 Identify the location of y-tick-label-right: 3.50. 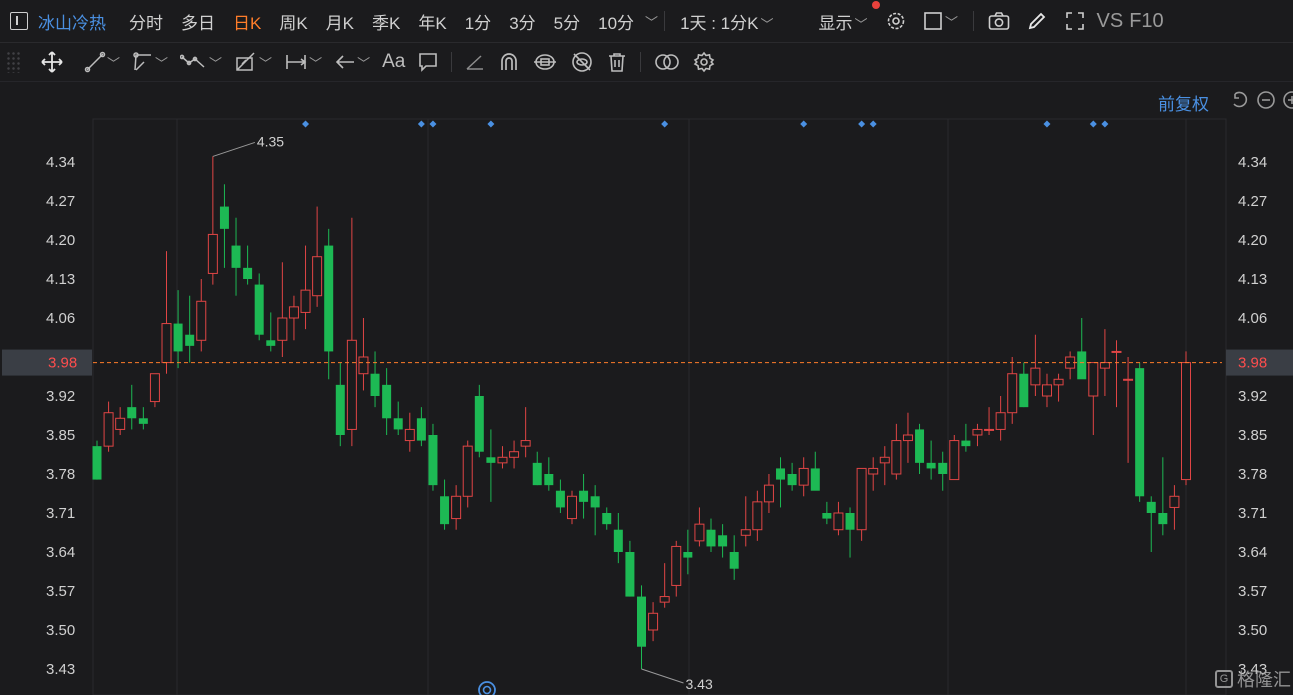
(1252, 630).